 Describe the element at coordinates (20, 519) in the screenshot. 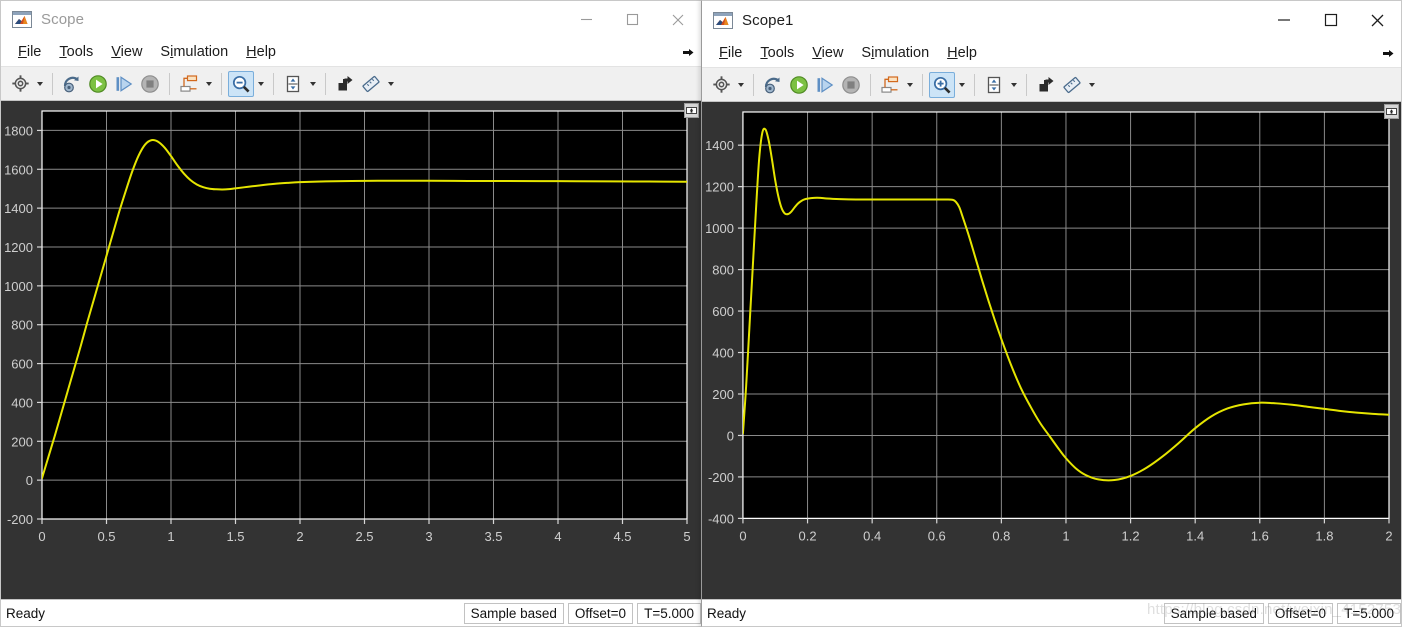

I see `svg-text: -200` at that location.